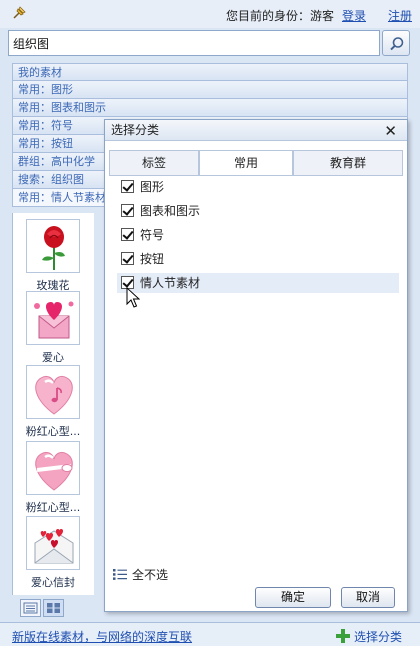 This screenshot has height=646, width=420. I want to click on dialog-tabs: 标签 常用 教育群, so click(256, 163).